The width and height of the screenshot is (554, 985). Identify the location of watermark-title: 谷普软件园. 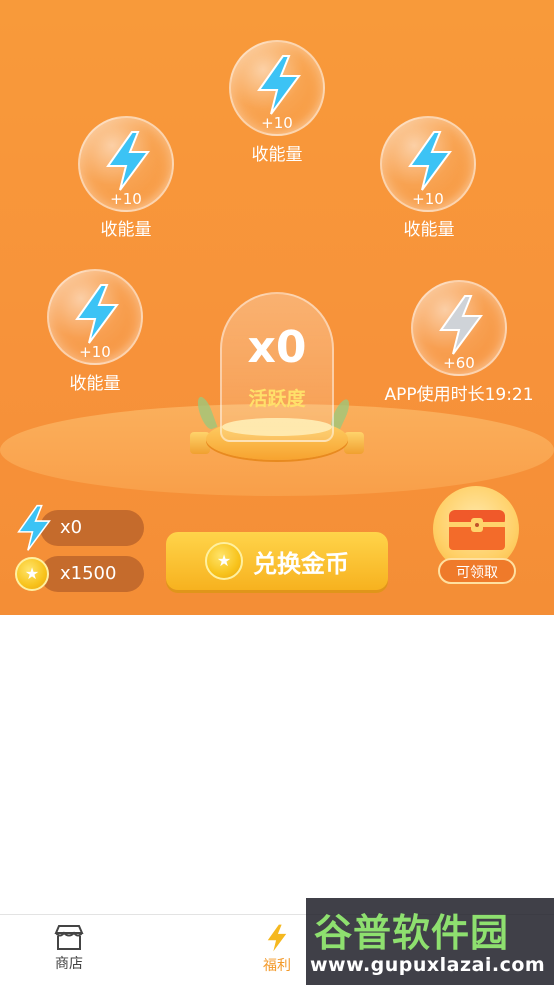
(412, 933).